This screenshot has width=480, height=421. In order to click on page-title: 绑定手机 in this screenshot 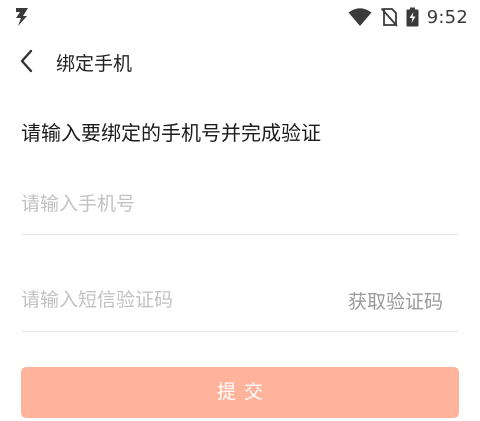, I will do `click(94, 64)`.